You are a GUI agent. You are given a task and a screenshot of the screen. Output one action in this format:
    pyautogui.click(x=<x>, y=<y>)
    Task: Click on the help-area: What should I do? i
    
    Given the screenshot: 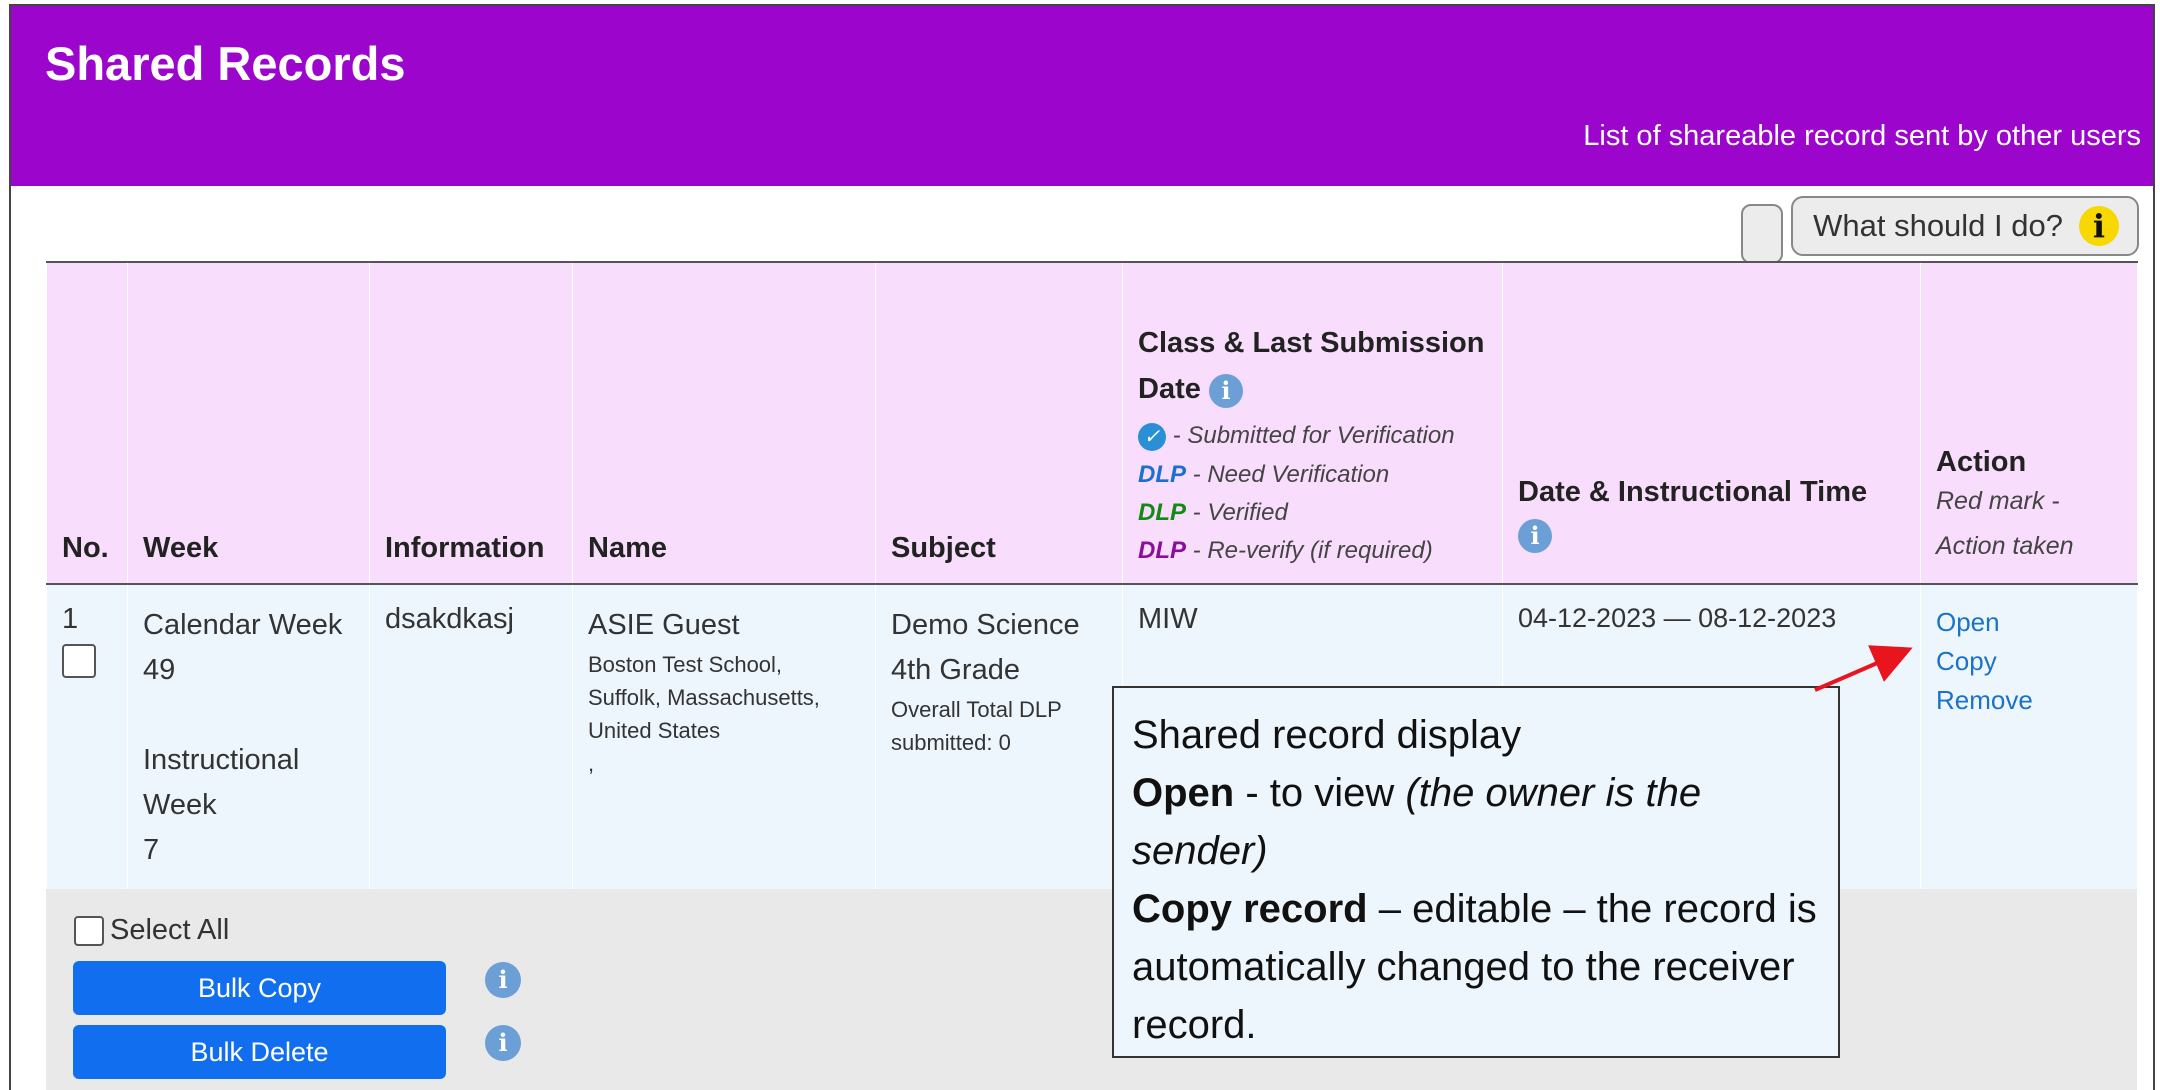 What is the action you would take?
    pyautogui.click(x=1940, y=230)
    